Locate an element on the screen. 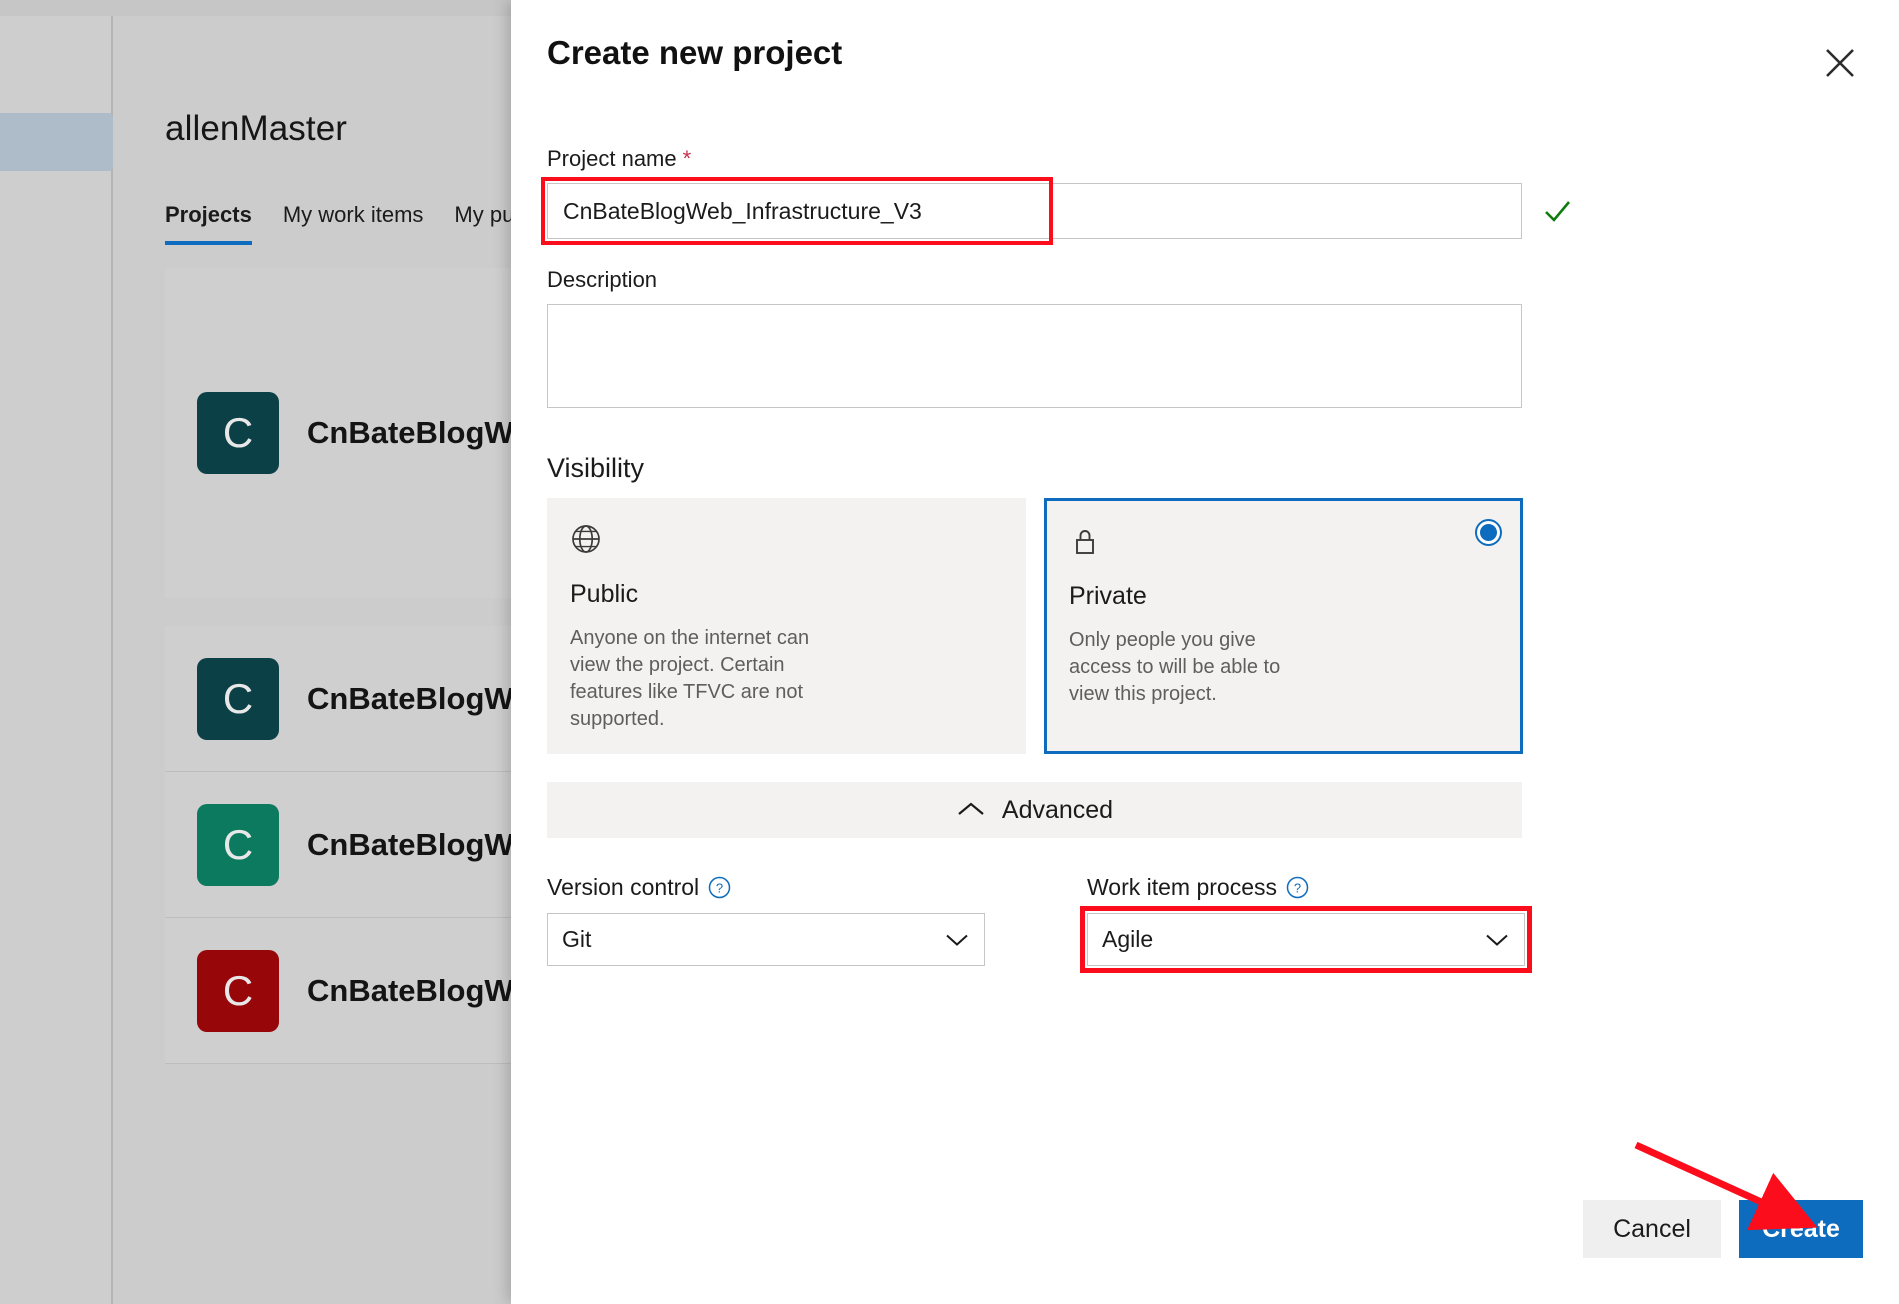  rail-selected-item is located at coordinates (56, 142).